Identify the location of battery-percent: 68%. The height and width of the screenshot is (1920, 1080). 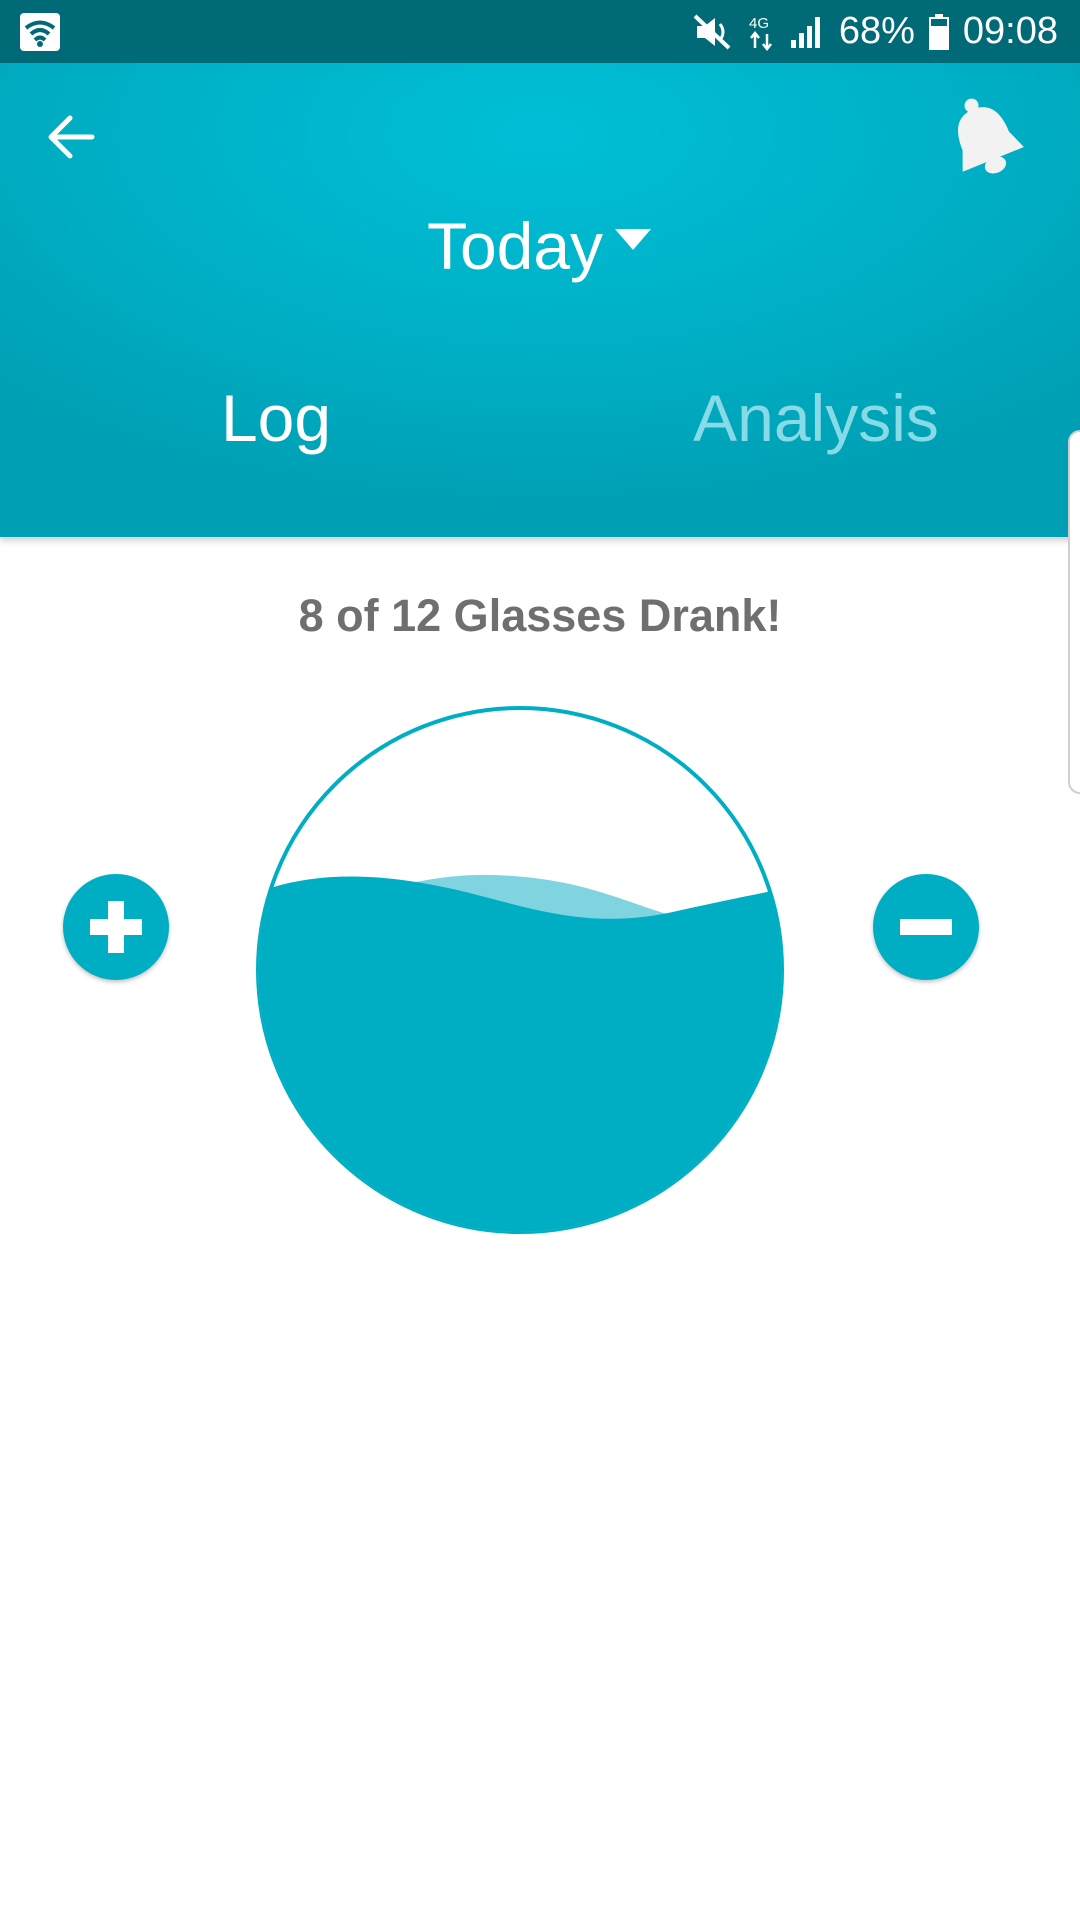
(876, 31).